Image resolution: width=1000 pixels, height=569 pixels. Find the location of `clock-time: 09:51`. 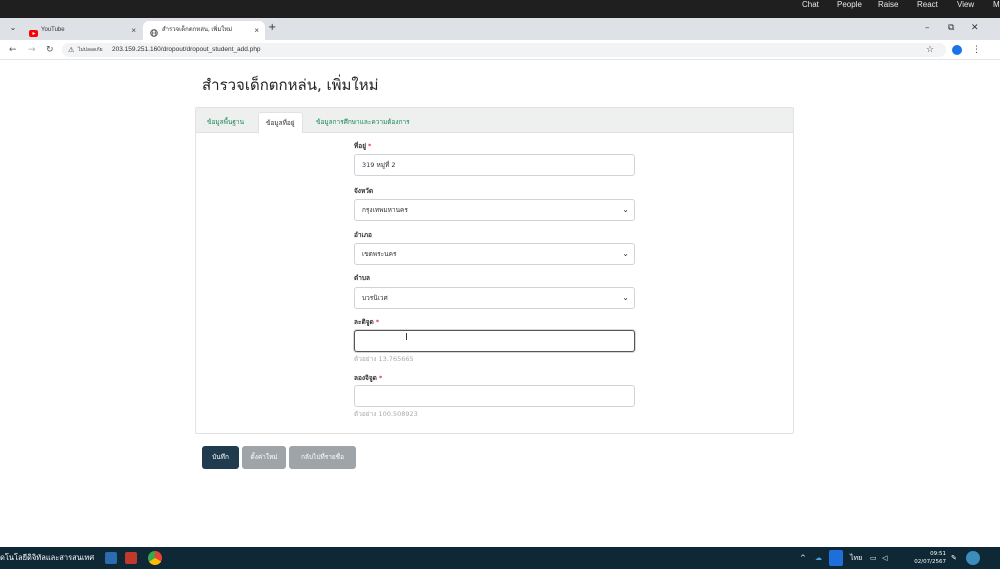

clock-time: 09:51 is located at coordinates (938, 554).